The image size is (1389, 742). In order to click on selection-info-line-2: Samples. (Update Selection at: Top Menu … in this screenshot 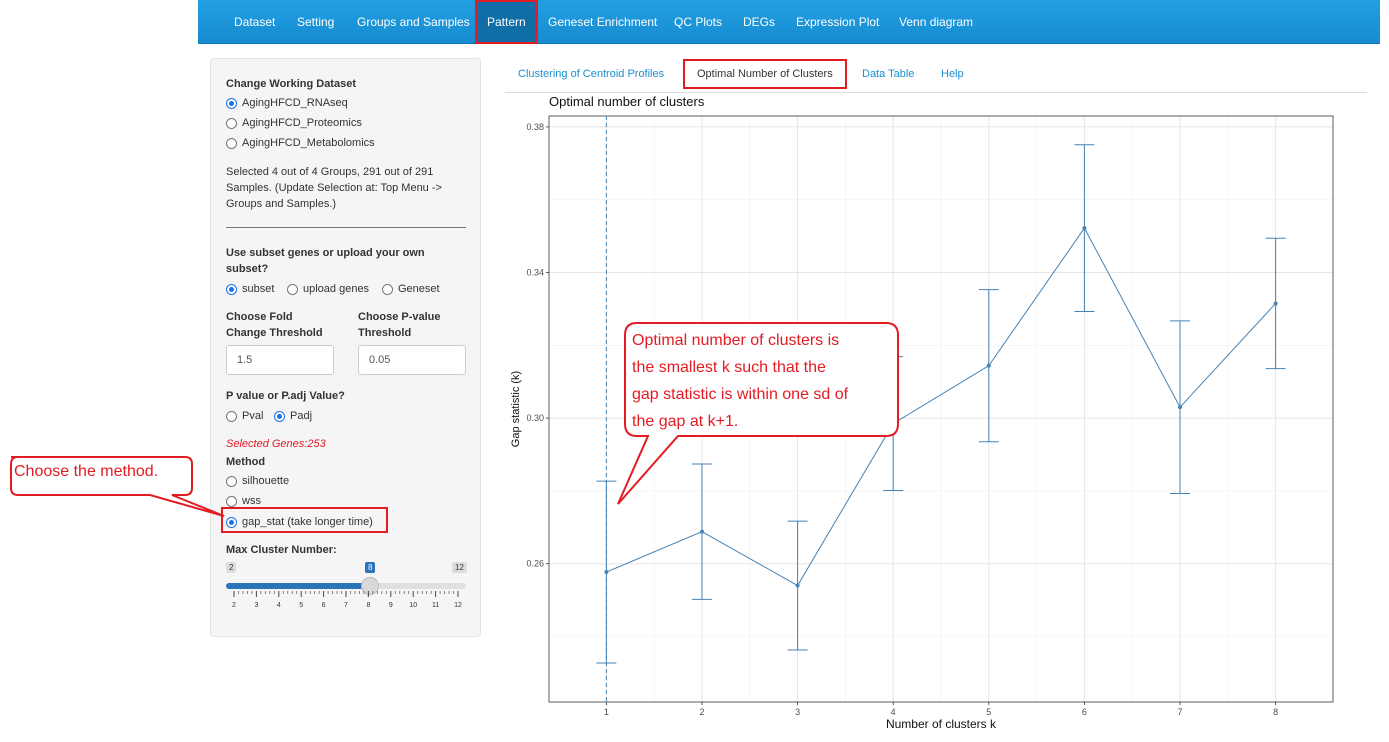, I will do `click(334, 188)`.